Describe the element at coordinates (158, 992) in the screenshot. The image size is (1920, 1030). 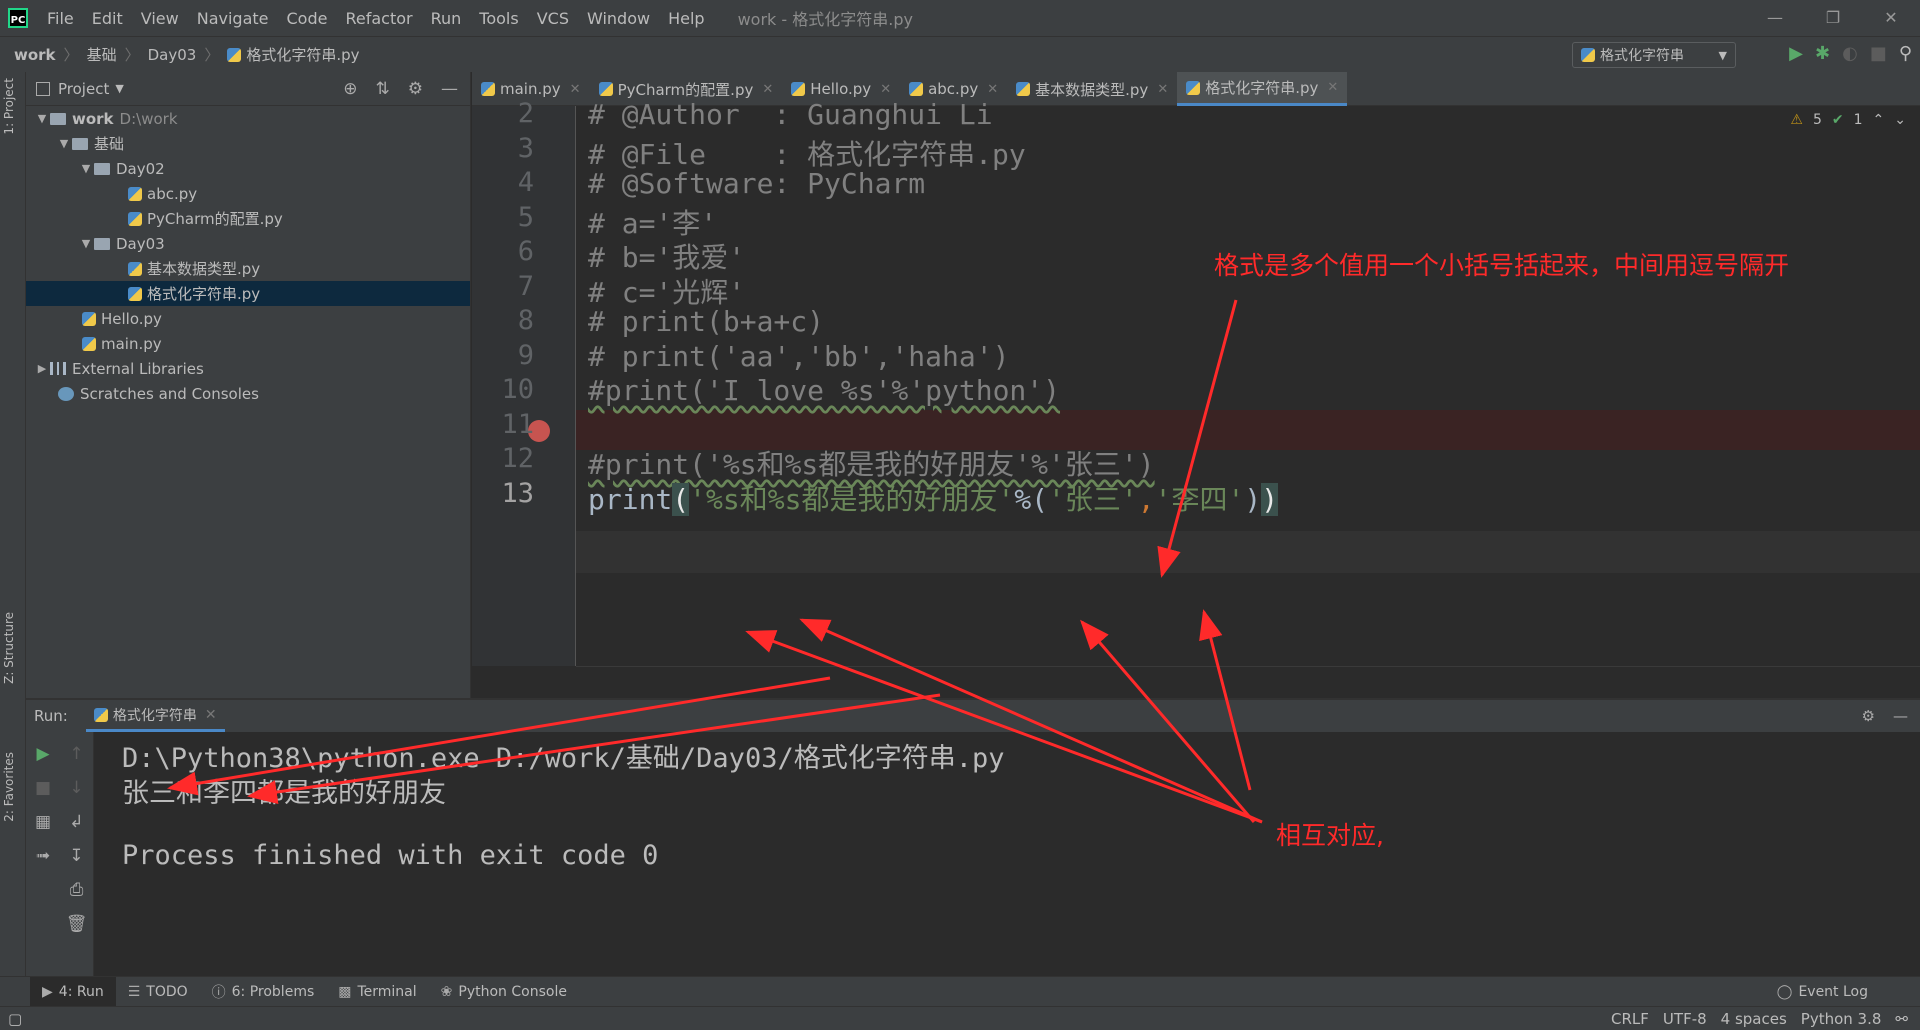
I see `tab-todo: ☰ TODO` at that location.